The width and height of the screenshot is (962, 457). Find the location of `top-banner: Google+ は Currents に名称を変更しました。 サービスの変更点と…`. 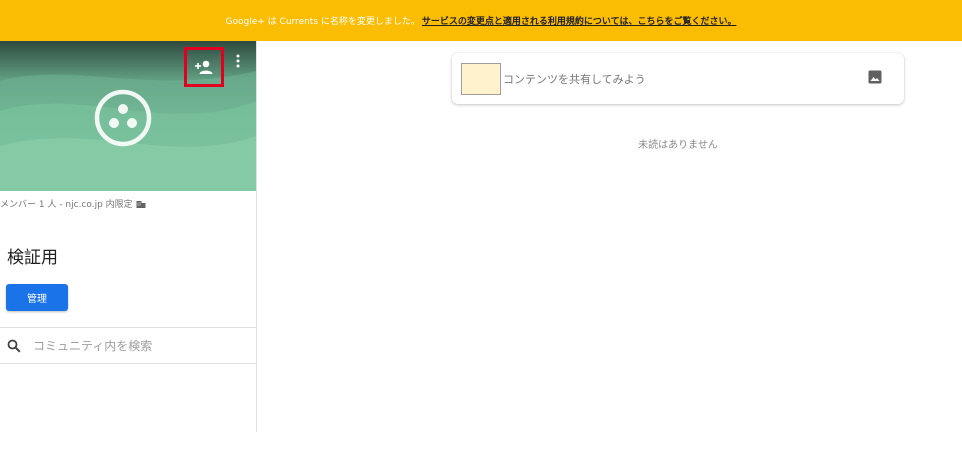

top-banner: Google+ は Currents に名称を変更しました。 サービスの変更点と… is located at coordinates (481, 20).